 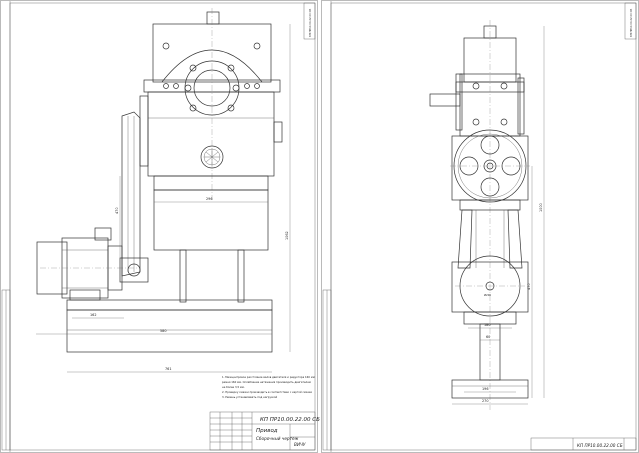 What do you see at coordinates (209, 199) in the screenshot?
I see `dim-width-top: 296` at bounding box center [209, 199].